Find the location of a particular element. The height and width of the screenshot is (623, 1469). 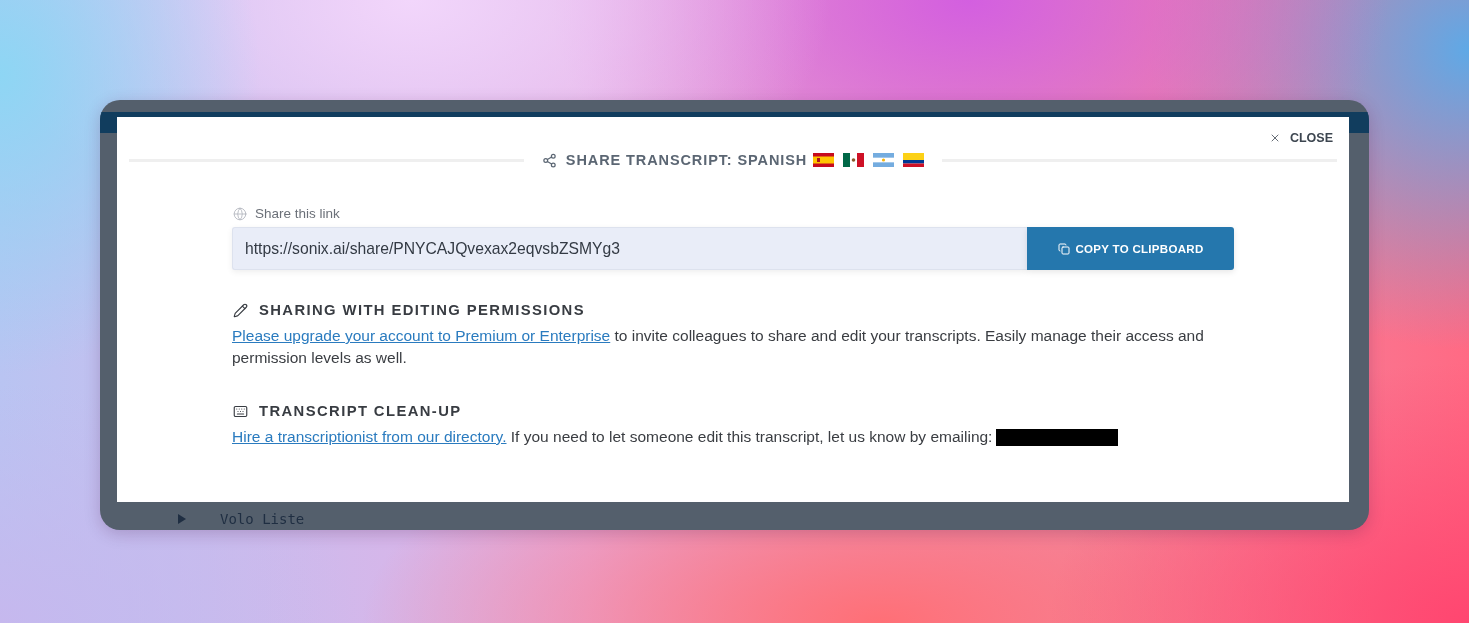

directory-link: Hire a transcriptionist from our directory. is located at coordinates (369, 436).